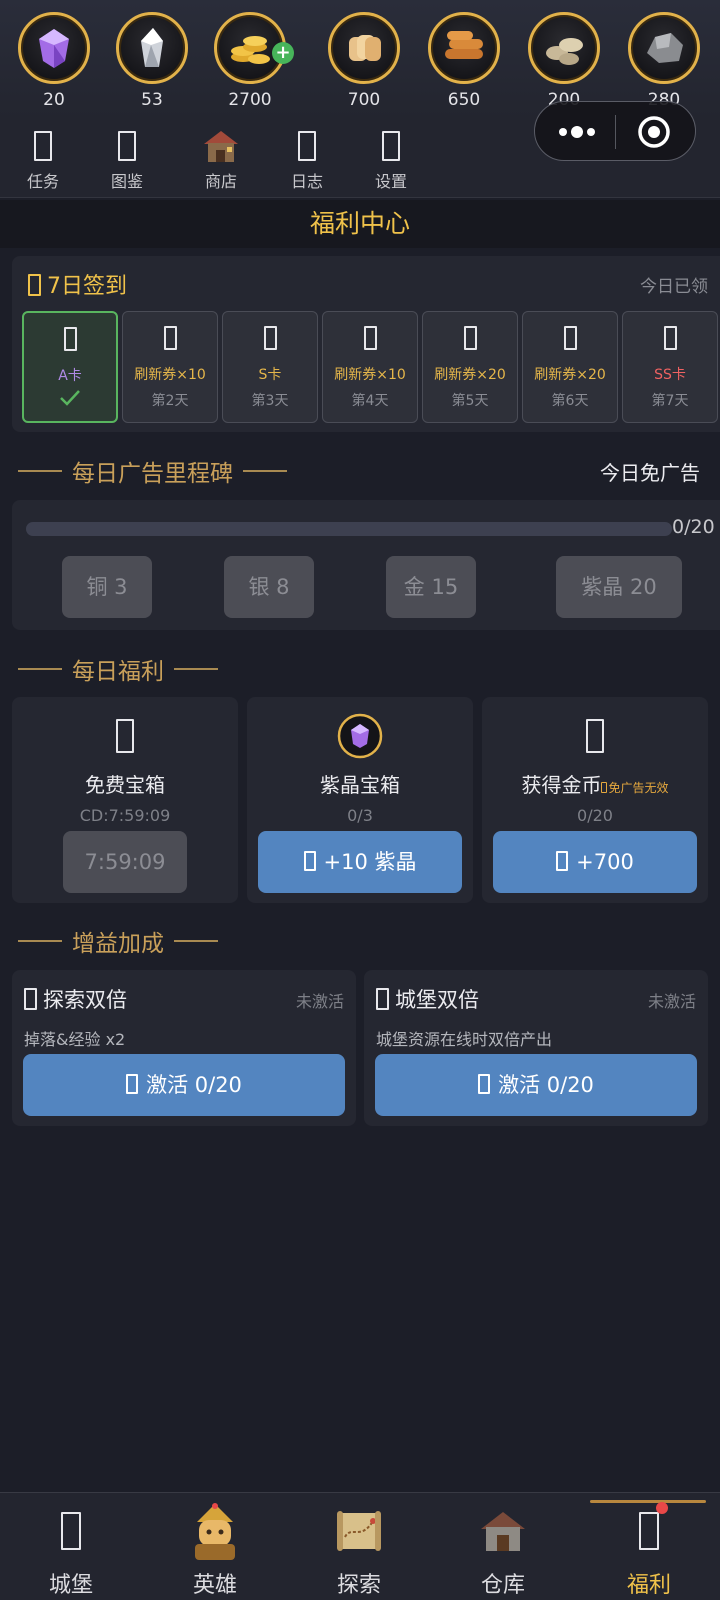 The width and height of the screenshot is (720, 1600). I want to click on welfare-icon, so click(649, 1531).